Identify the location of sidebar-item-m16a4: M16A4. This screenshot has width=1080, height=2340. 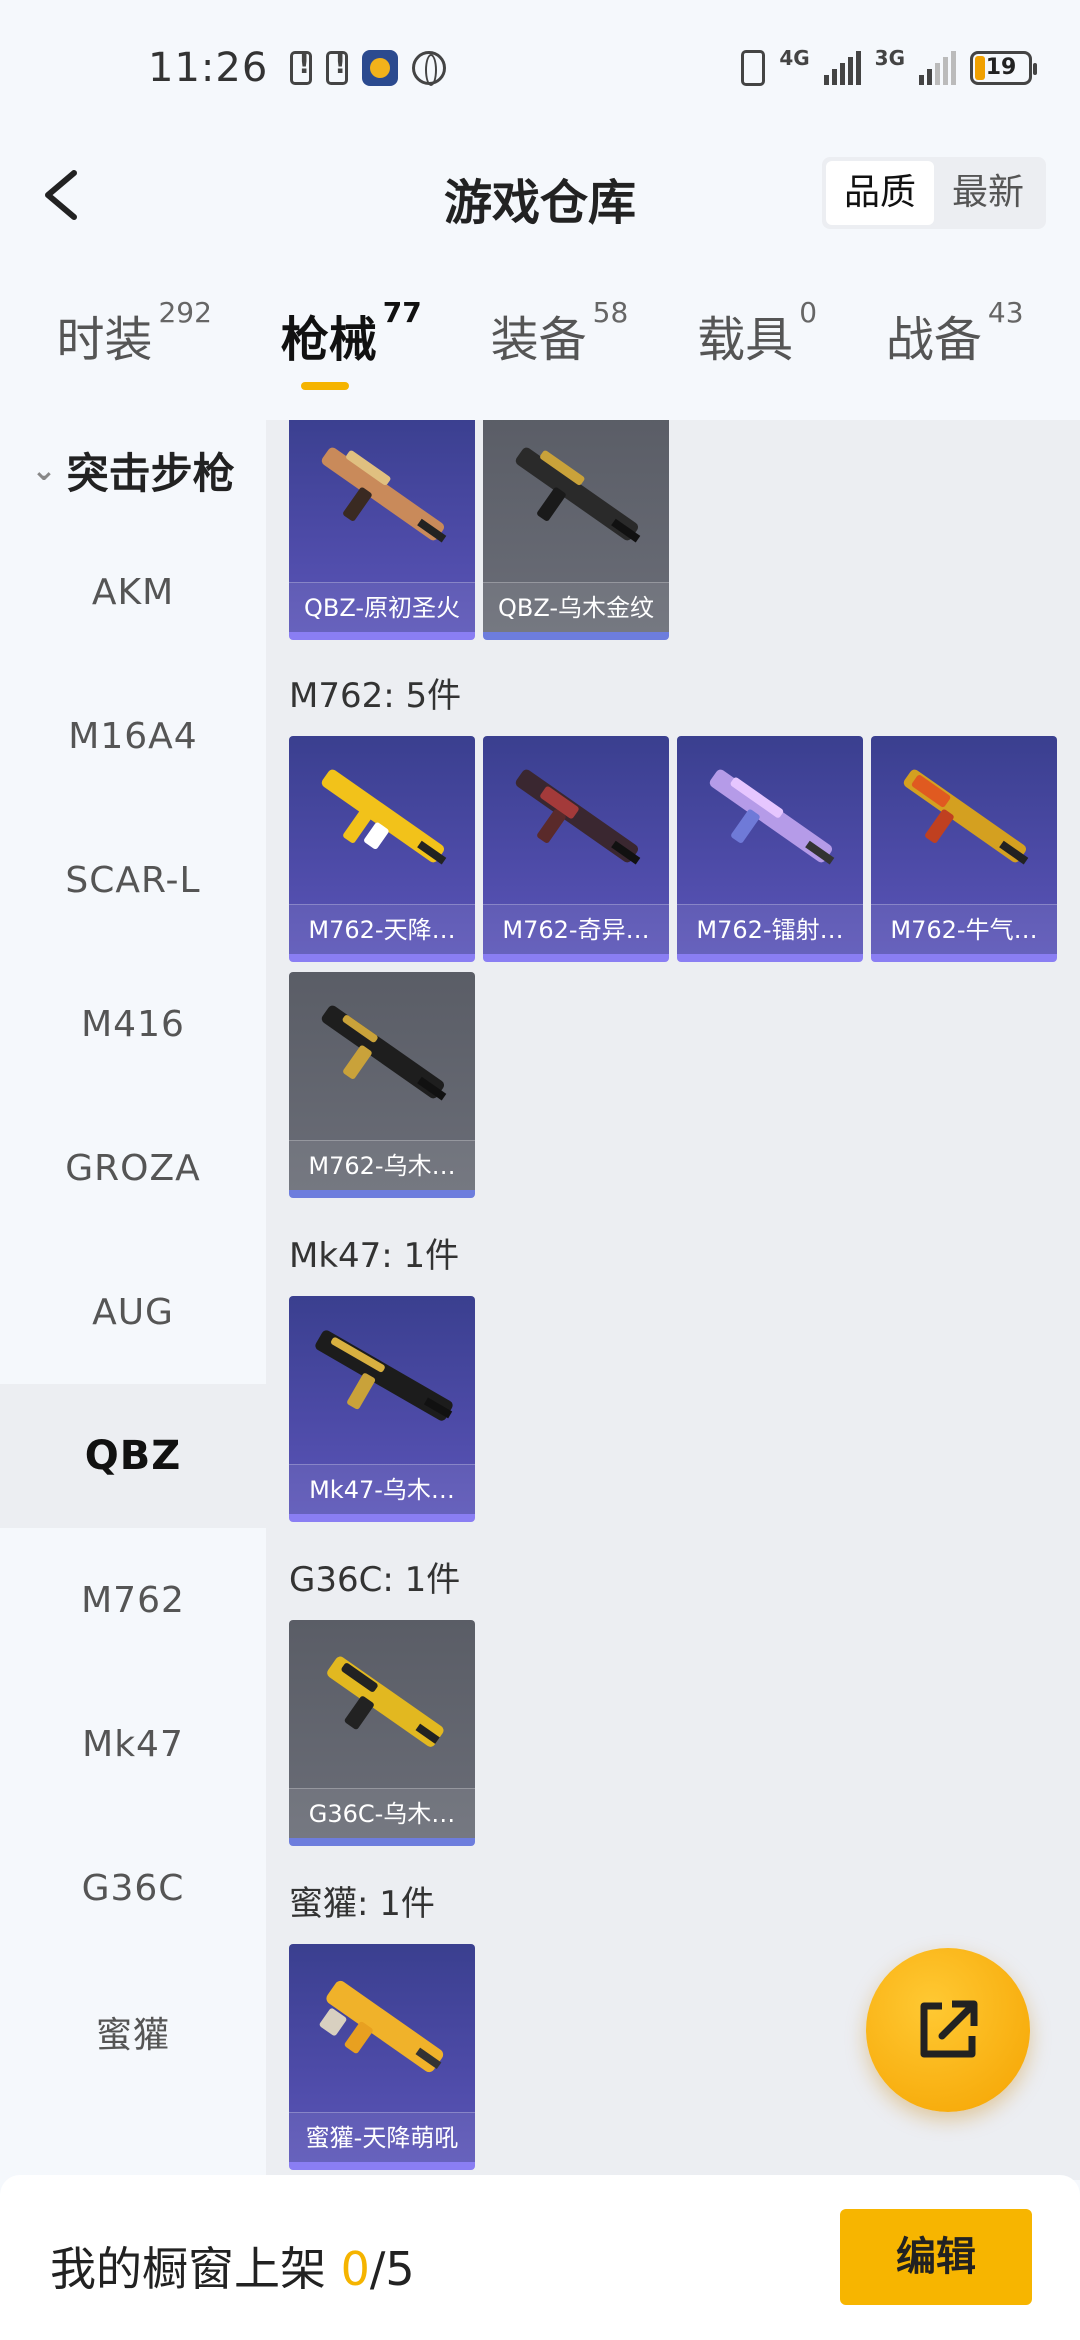
(133, 736).